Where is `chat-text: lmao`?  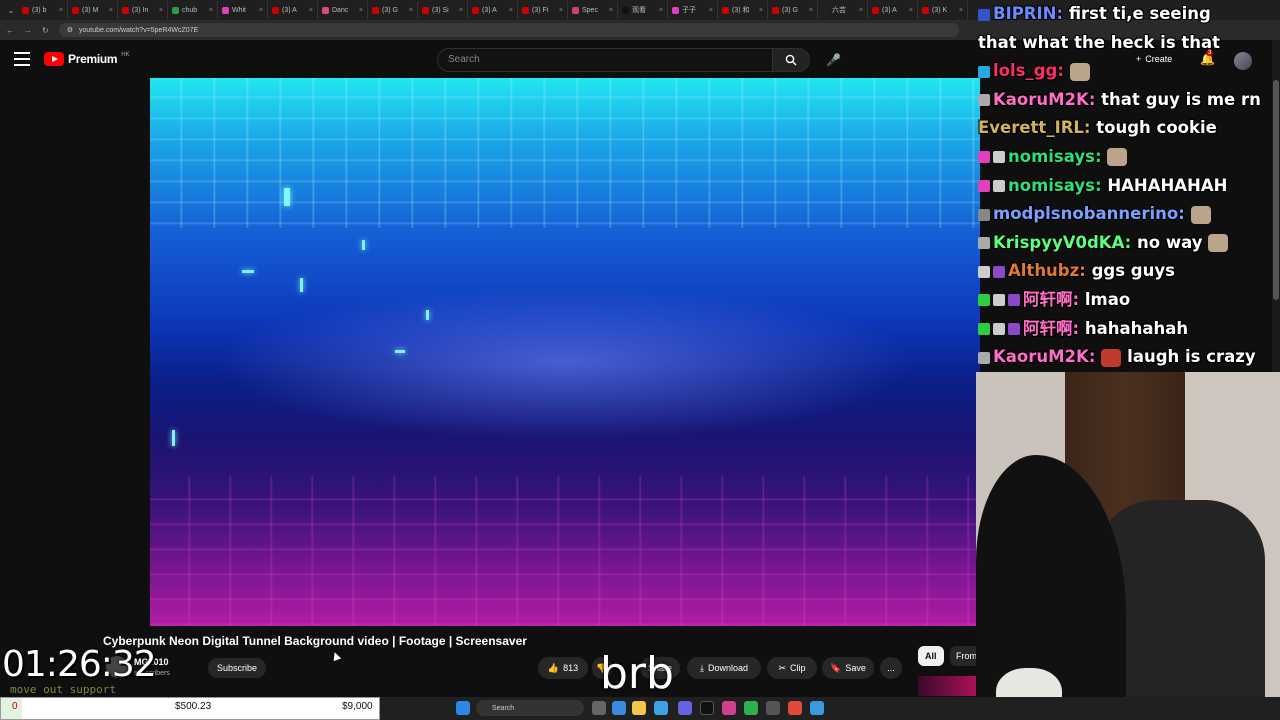
chat-text: lmao is located at coordinates (1107, 299).